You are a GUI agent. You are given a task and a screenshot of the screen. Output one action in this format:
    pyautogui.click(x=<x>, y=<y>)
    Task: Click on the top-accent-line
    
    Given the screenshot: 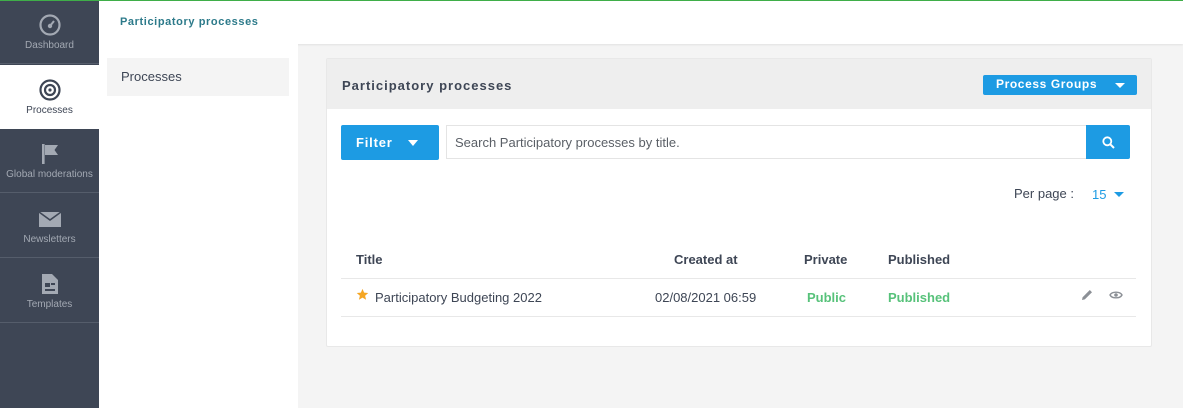 What is the action you would take?
    pyautogui.click(x=591, y=0)
    